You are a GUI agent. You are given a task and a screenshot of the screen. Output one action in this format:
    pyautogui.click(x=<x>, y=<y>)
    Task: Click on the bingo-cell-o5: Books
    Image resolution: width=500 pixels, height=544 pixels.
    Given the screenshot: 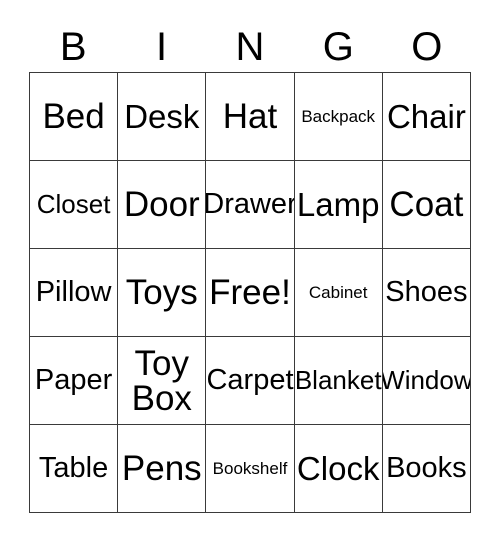 What is the action you would take?
    pyautogui.click(x=426, y=469)
    